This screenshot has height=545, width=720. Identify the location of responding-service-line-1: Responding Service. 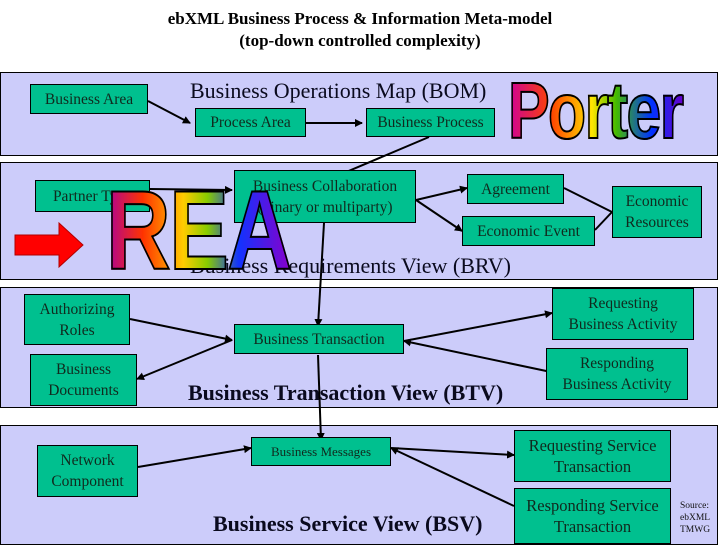
(592, 505).